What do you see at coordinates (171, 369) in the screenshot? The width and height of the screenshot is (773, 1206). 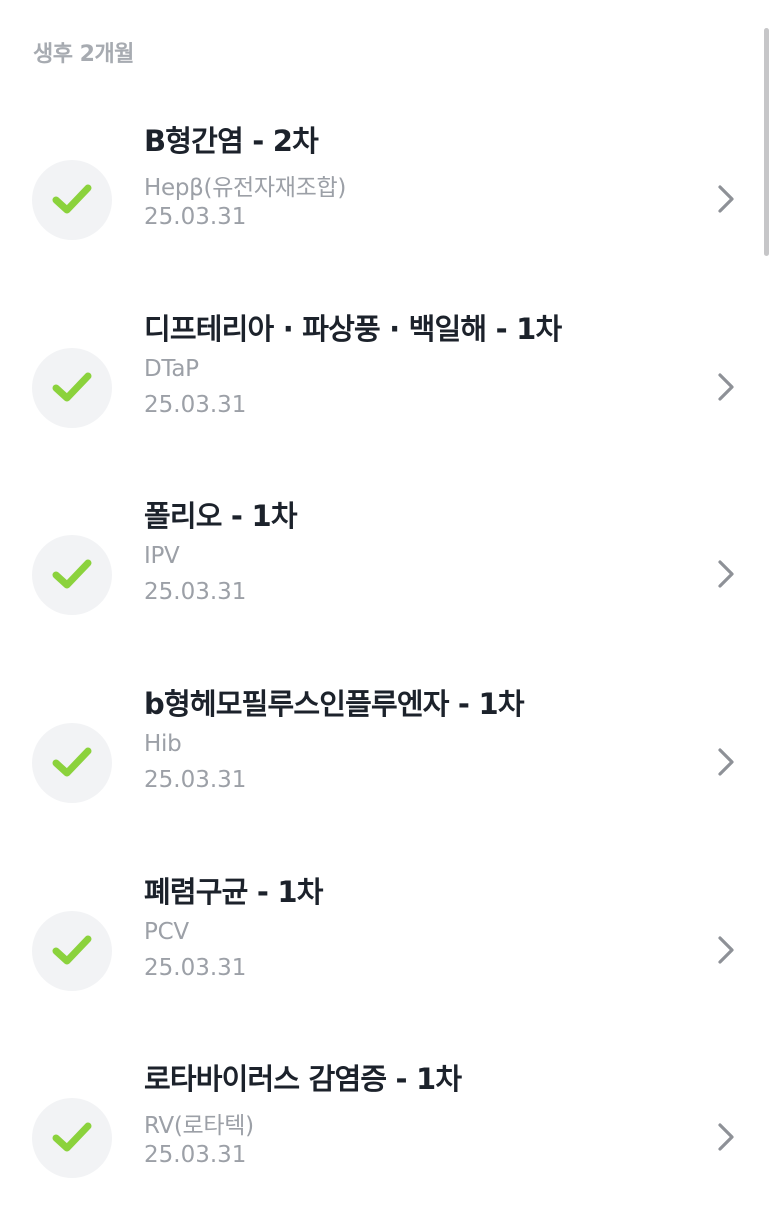 I see `vaccine-name: DTaP` at bounding box center [171, 369].